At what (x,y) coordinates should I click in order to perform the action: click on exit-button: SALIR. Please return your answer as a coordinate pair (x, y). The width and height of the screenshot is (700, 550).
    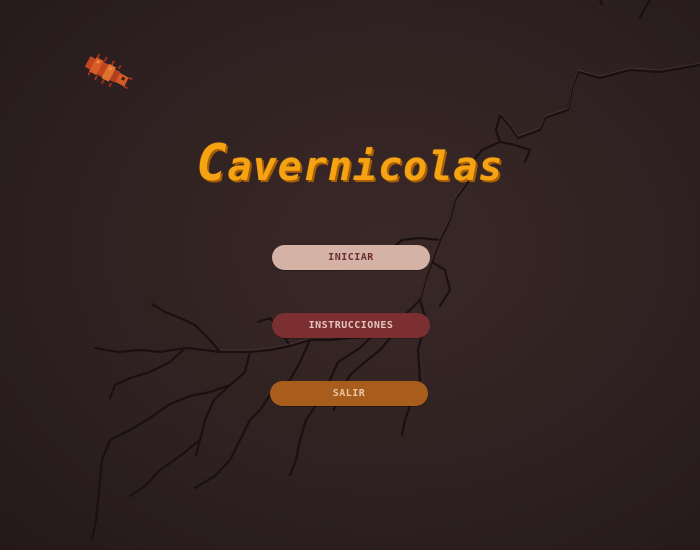
    Looking at the image, I should click on (349, 393).